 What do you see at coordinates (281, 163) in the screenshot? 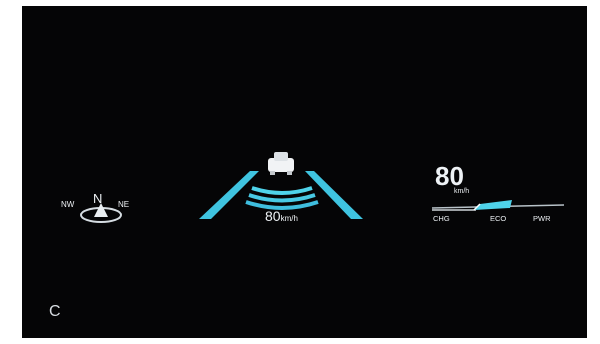
I see `lead-car-icon` at bounding box center [281, 163].